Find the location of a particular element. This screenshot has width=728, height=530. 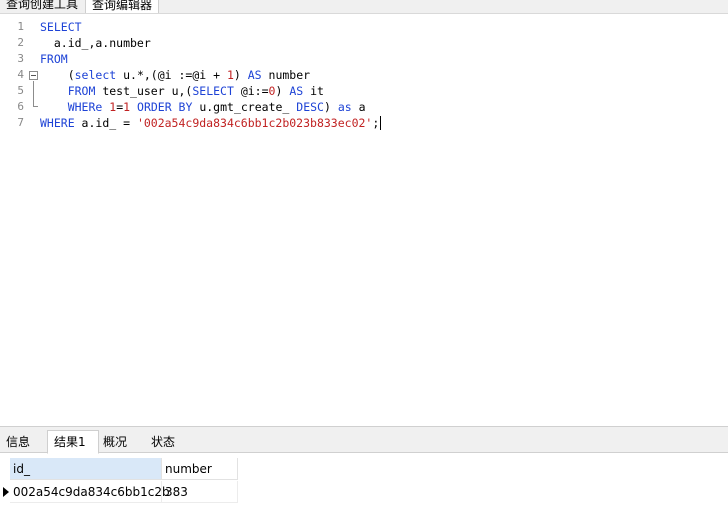

fold-end-marker is located at coordinates (35, 106).